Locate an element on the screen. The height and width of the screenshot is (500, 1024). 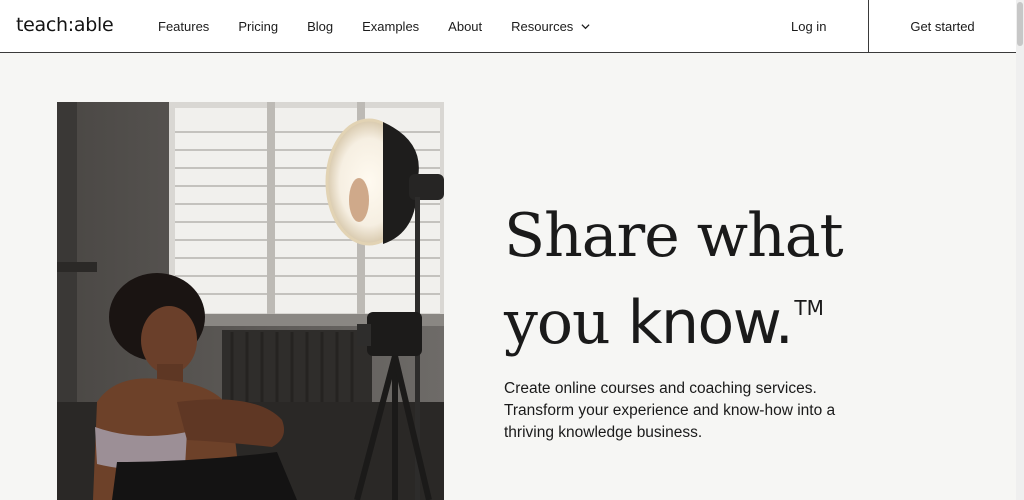
hero-headline: Share what you know. TM is located at coordinates (714, 279).